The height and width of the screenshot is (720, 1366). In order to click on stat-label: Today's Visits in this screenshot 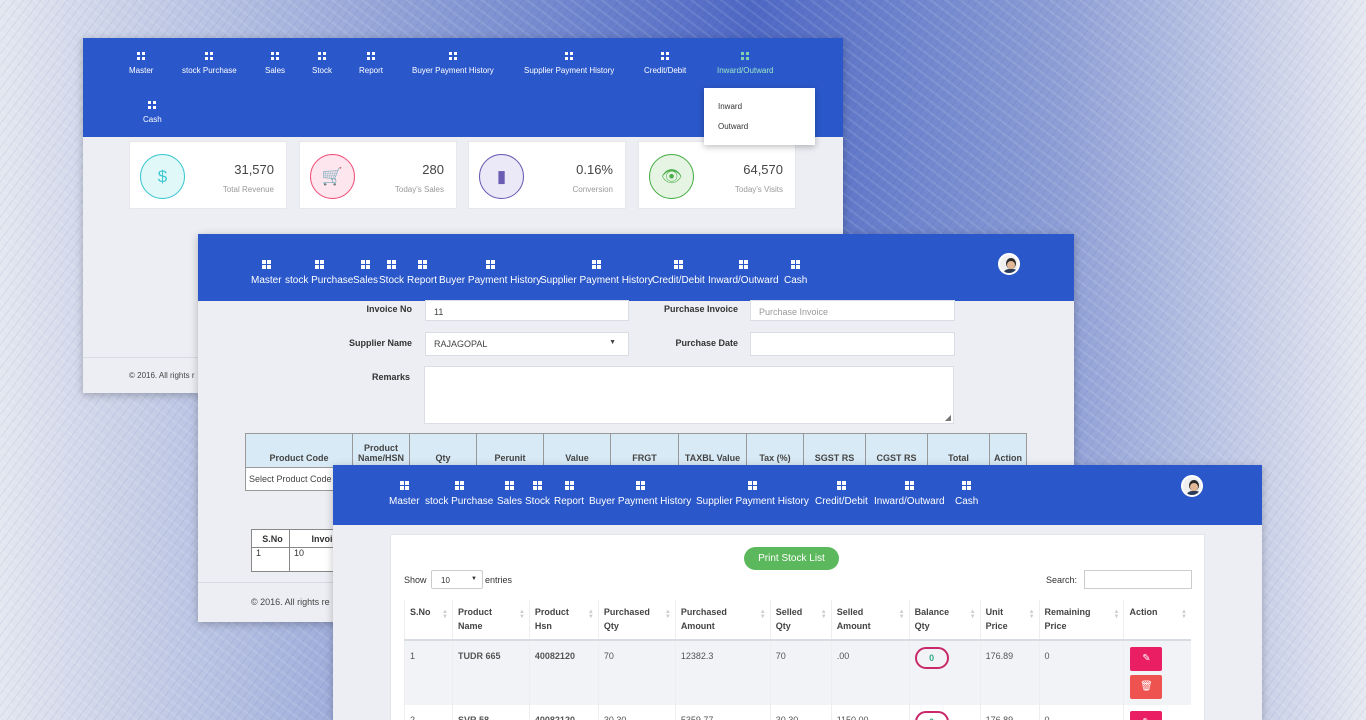, I will do `click(758, 189)`.